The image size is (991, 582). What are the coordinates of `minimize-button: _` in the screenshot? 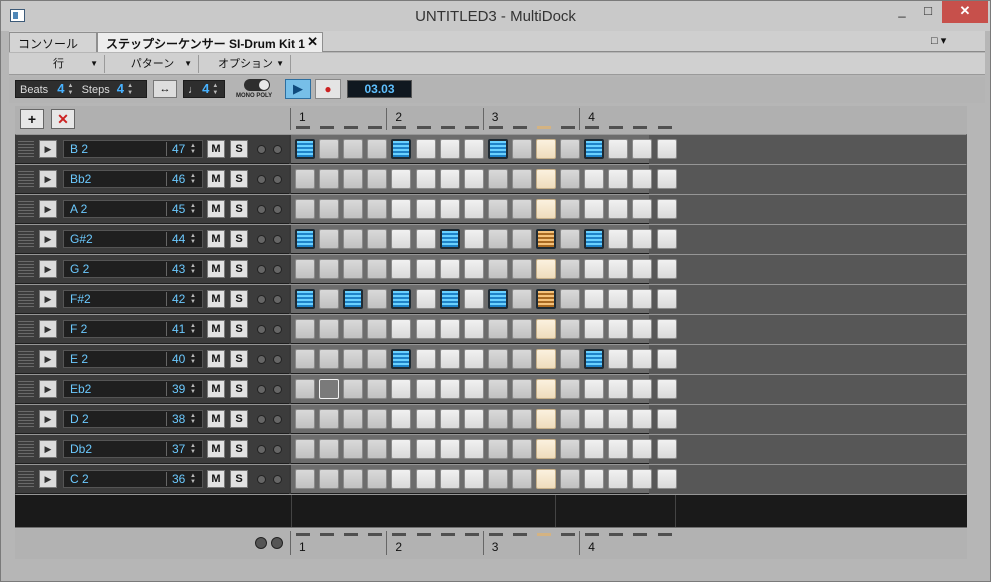 It's located at (902, 12).